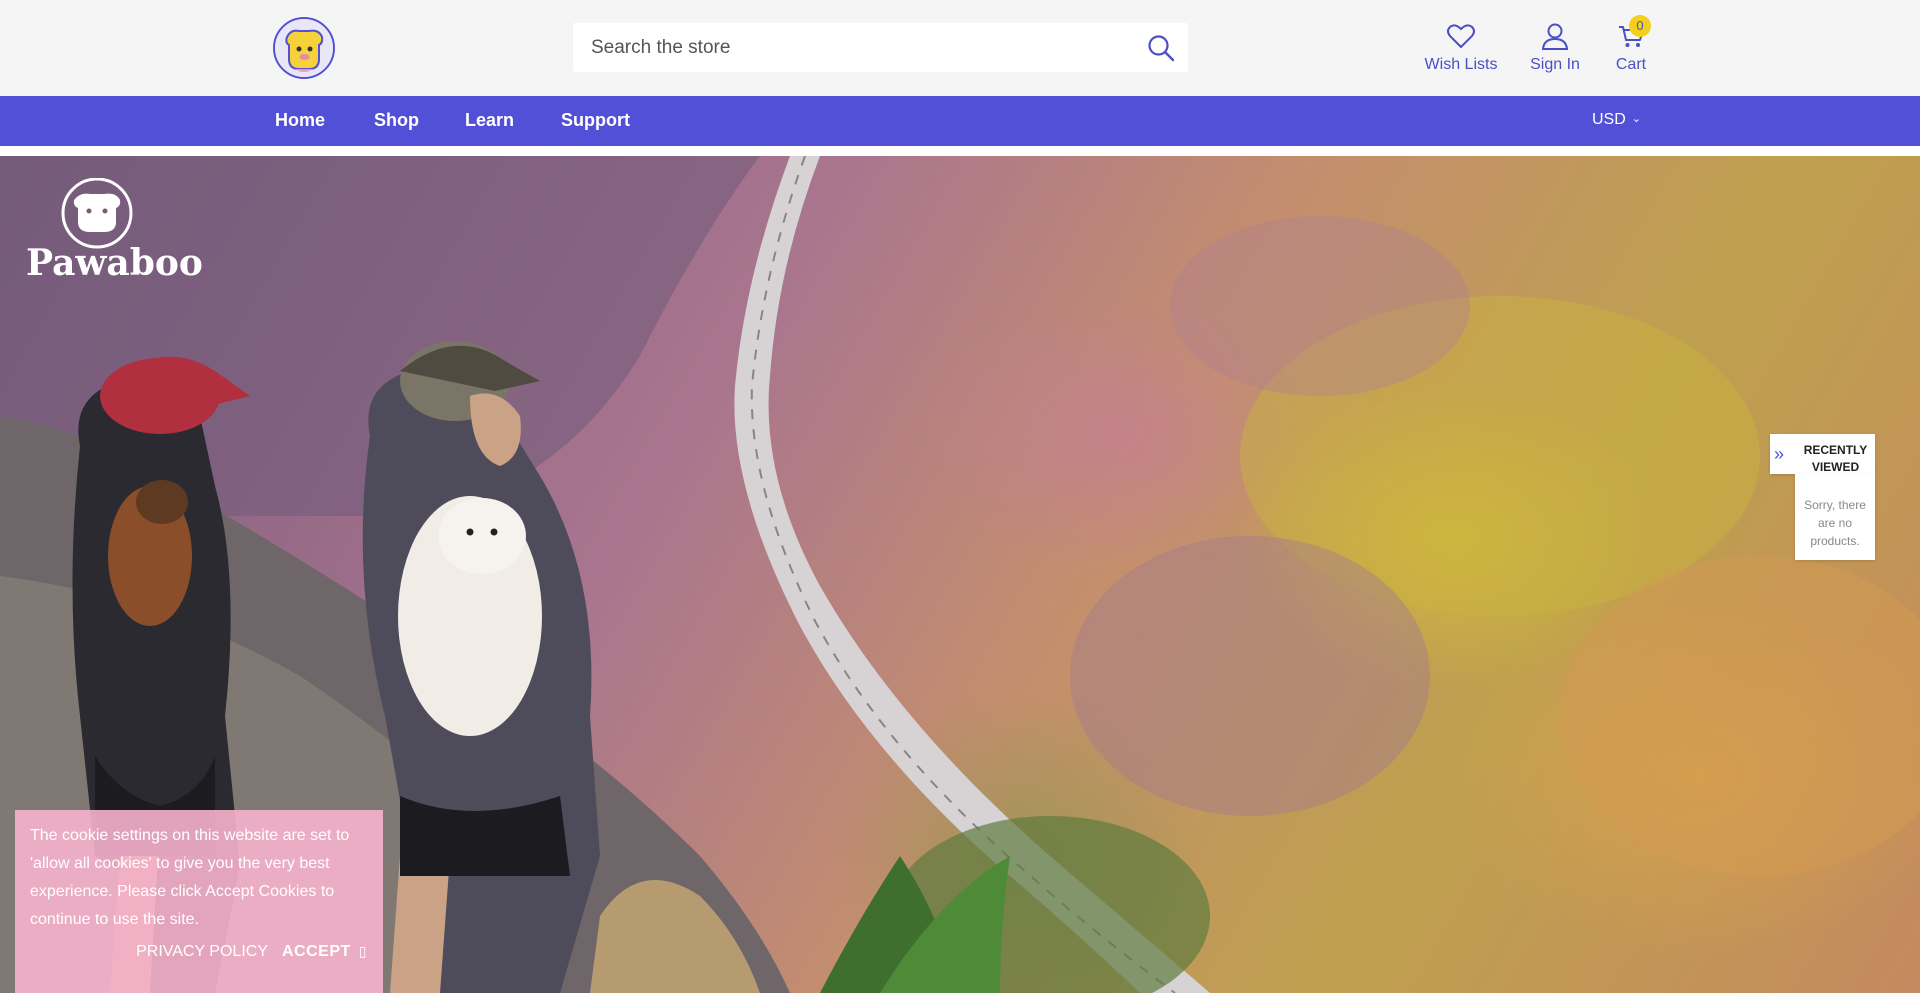 Image resolution: width=1920 pixels, height=993 pixels. Describe the element at coordinates (1555, 36) in the screenshot. I see `user-icon` at that location.